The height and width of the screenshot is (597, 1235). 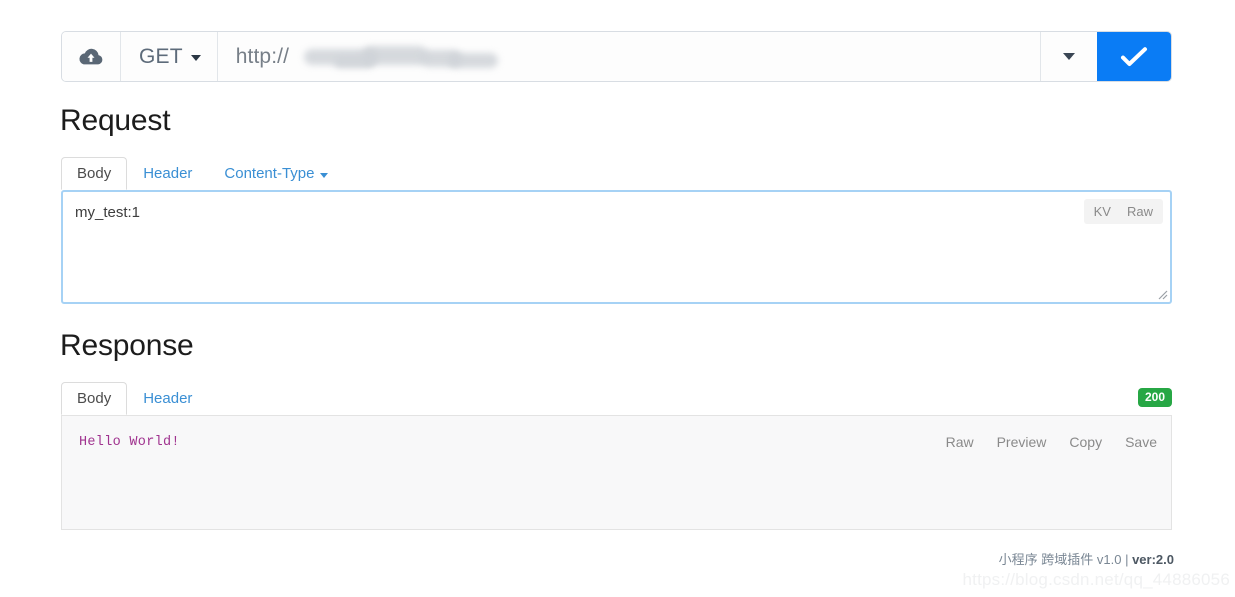 I want to click on tab-request-header-label: Header, so click(x=168, y=173).